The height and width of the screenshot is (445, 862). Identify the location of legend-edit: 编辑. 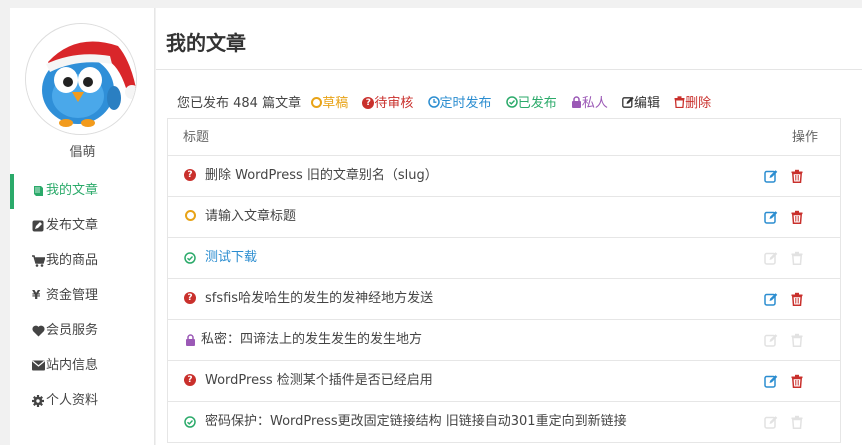
(641, 103).